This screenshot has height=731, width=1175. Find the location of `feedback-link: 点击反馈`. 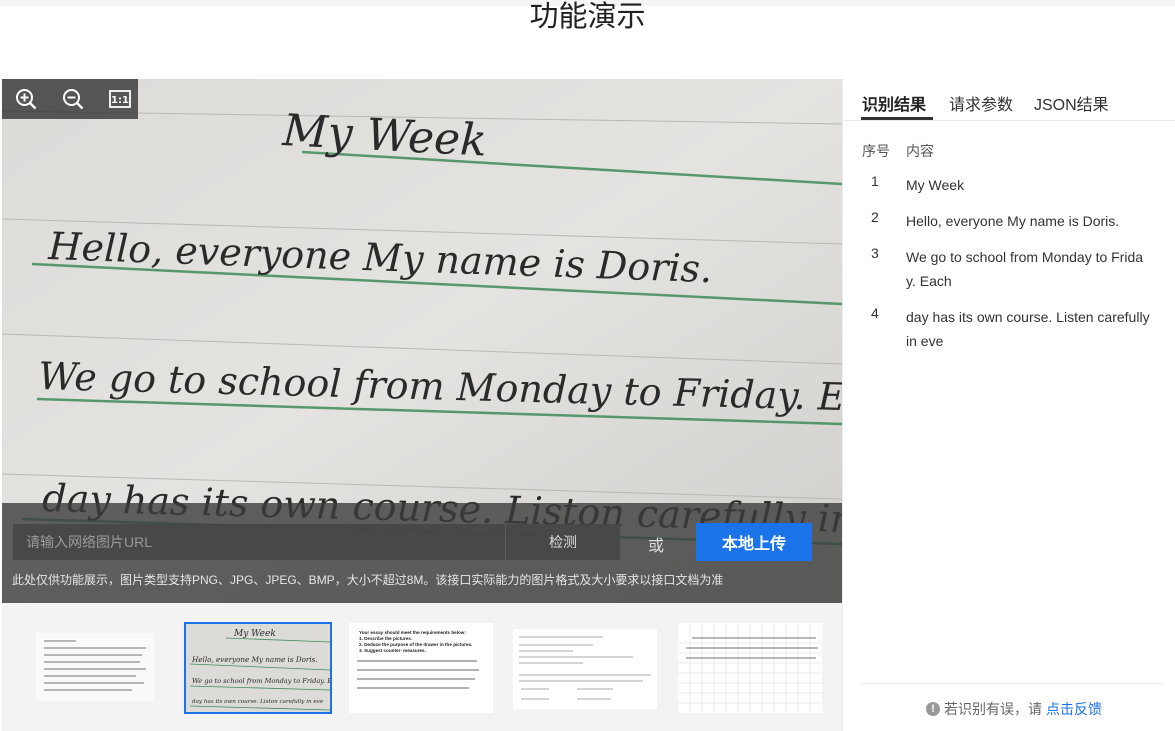

feedback-link: 点击反馈 is located at coordinates (1074, 709).